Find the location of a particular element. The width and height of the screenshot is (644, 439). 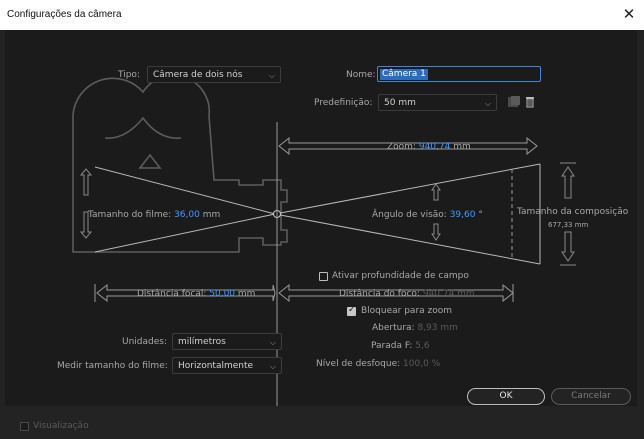

measure-film-select: Horizontalmente ⌵ is located at coordinates (227, 365).